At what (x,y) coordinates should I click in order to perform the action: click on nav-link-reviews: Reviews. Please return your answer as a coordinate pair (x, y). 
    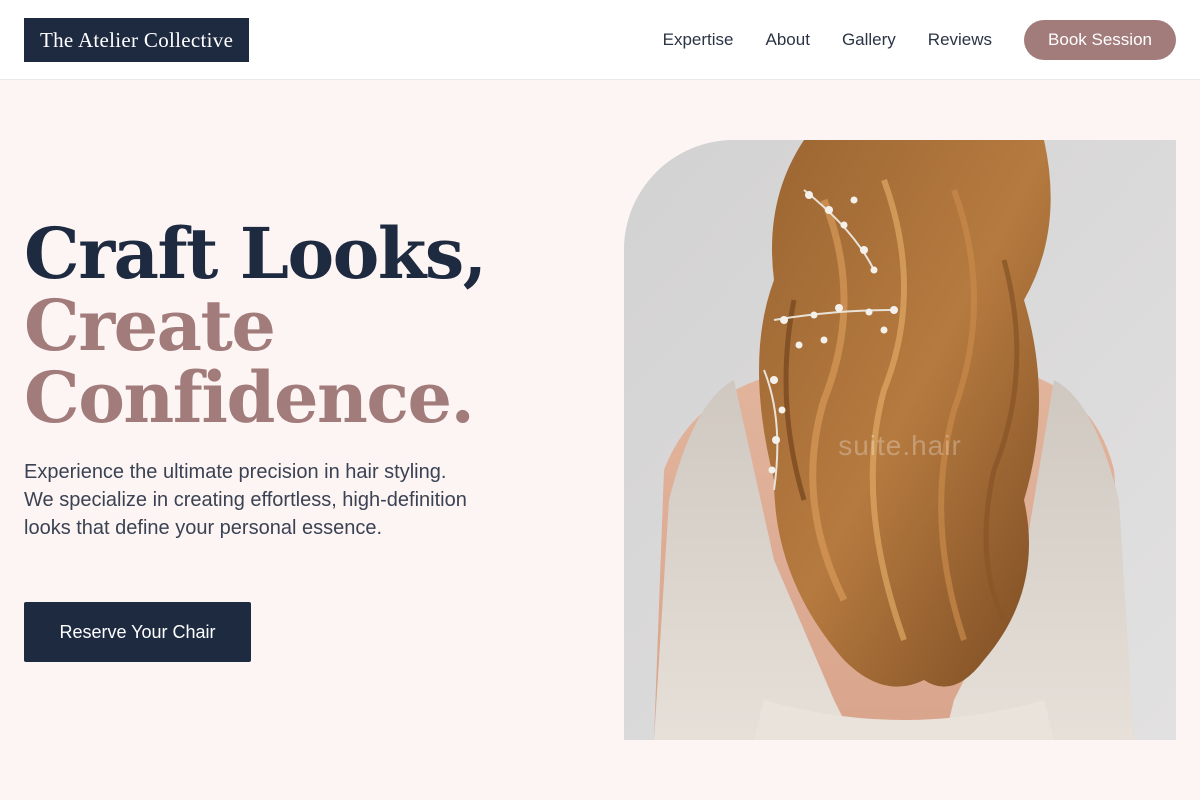
    Looking at the image, I should click on (960, 40).